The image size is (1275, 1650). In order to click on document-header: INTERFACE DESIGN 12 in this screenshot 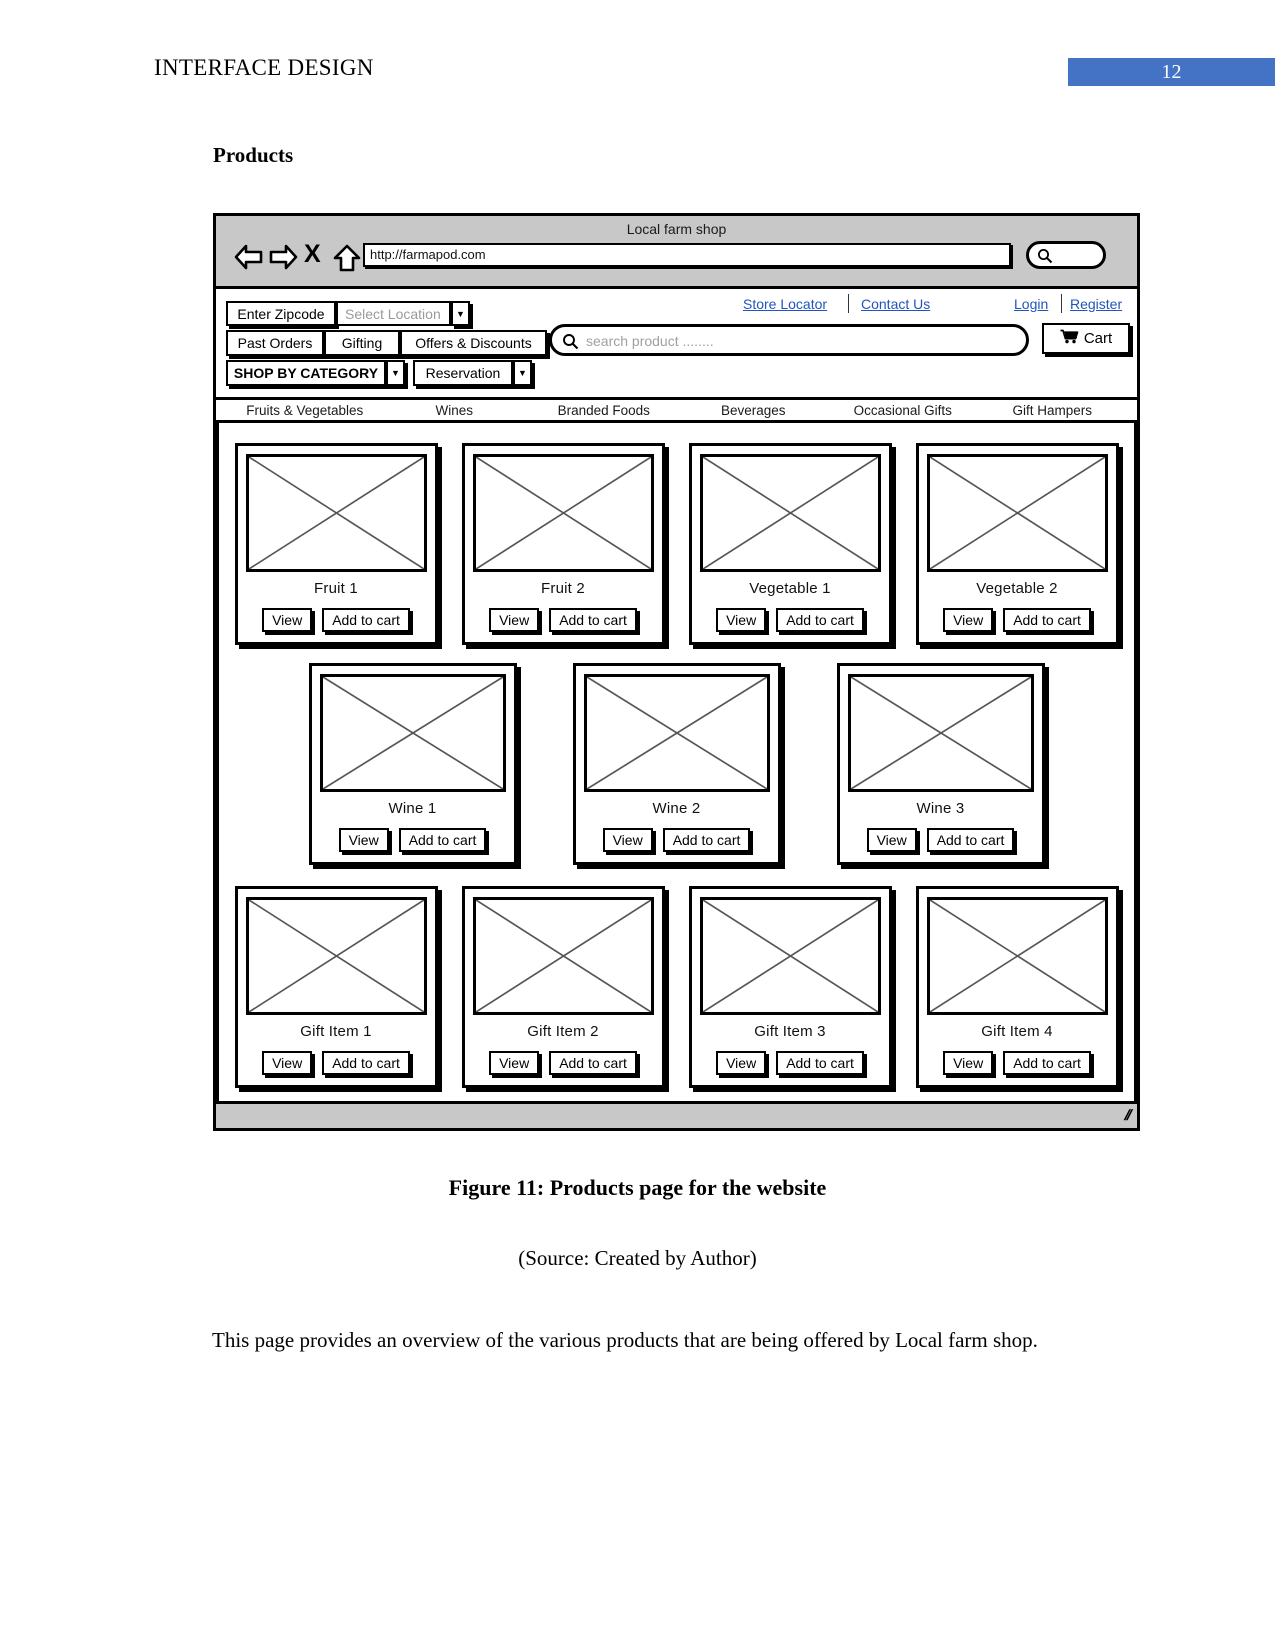, I will do `click(637, 55)`.